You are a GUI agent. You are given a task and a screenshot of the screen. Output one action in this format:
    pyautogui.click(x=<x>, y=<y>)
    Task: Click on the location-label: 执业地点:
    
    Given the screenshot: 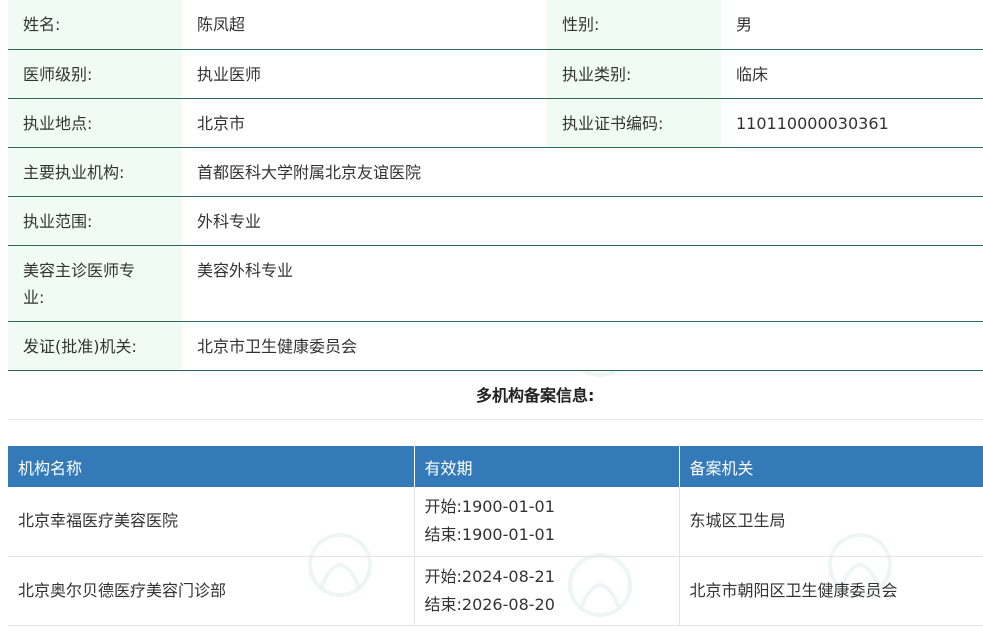 What is the action you would take?
    pyautogui.click(x=95, y=123)
    